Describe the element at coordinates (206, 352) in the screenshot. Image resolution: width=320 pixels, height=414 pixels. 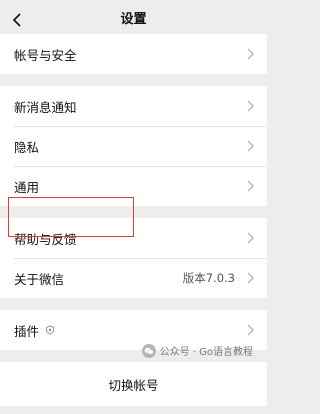
I see `watermark-text: 公众号 · Go语言教程` at that location.